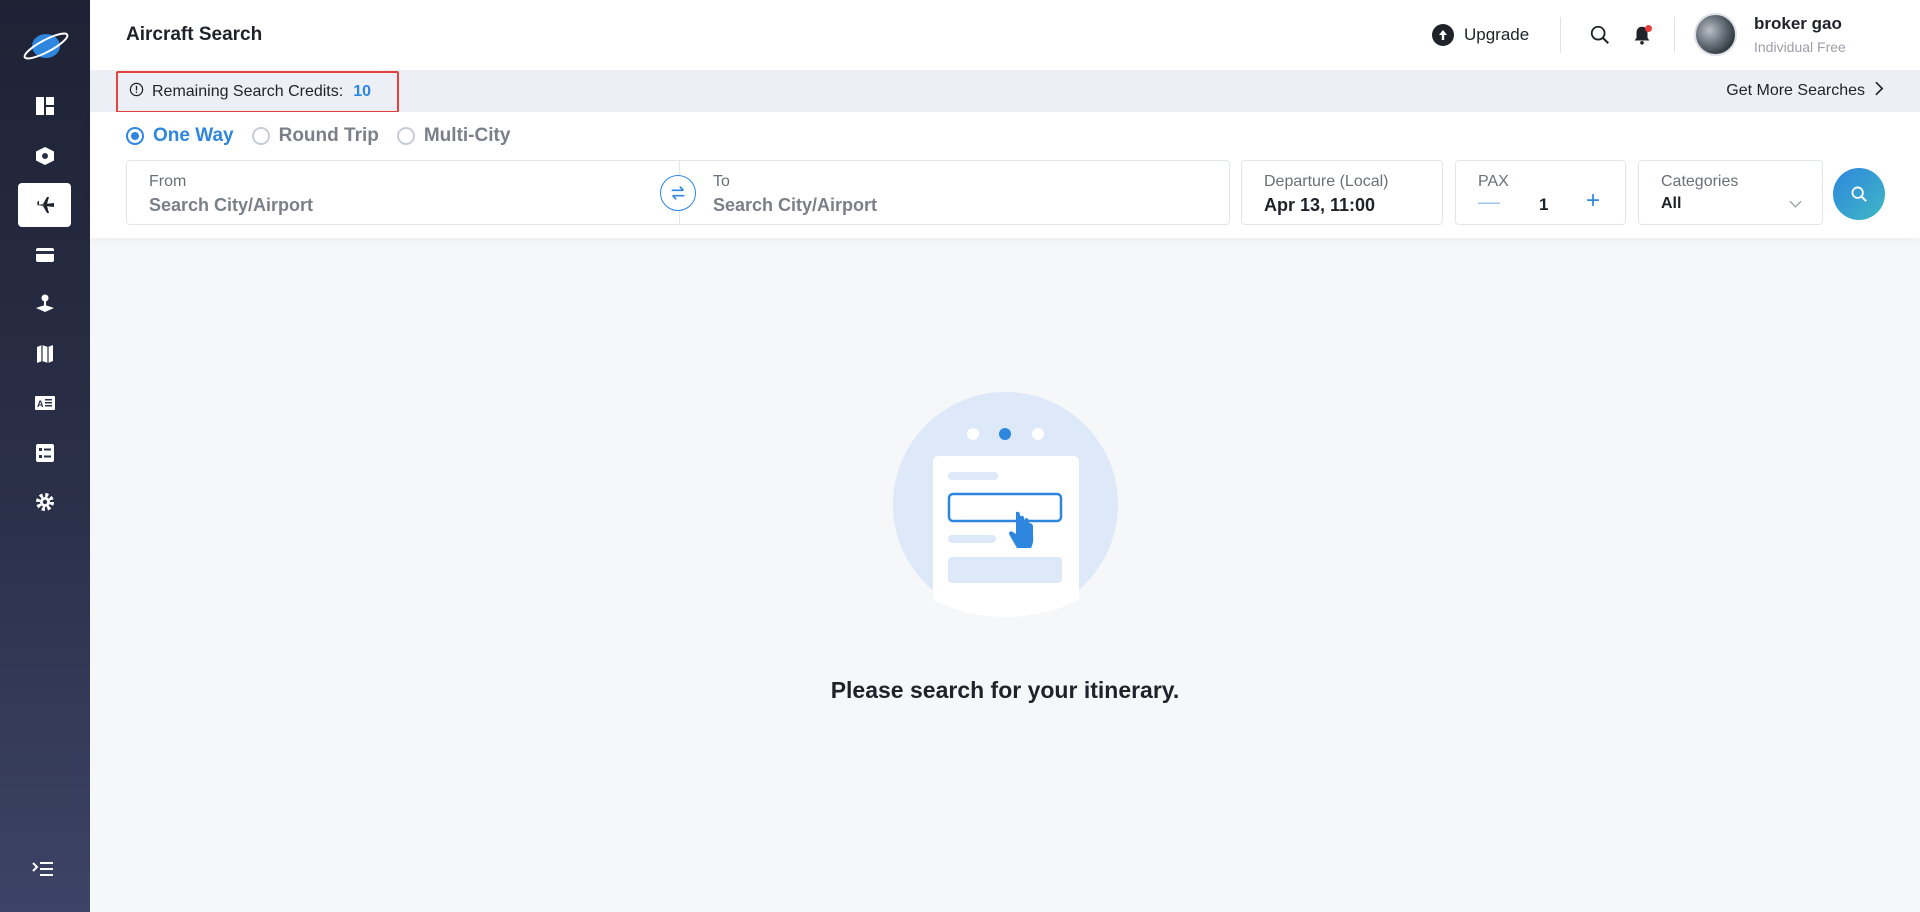 The height and width of the screenshot is (912, 1920). What do you see at coordinates (1600, 35) in the screenshot?
I see `search-icon` at bounding box center [1600, 35].